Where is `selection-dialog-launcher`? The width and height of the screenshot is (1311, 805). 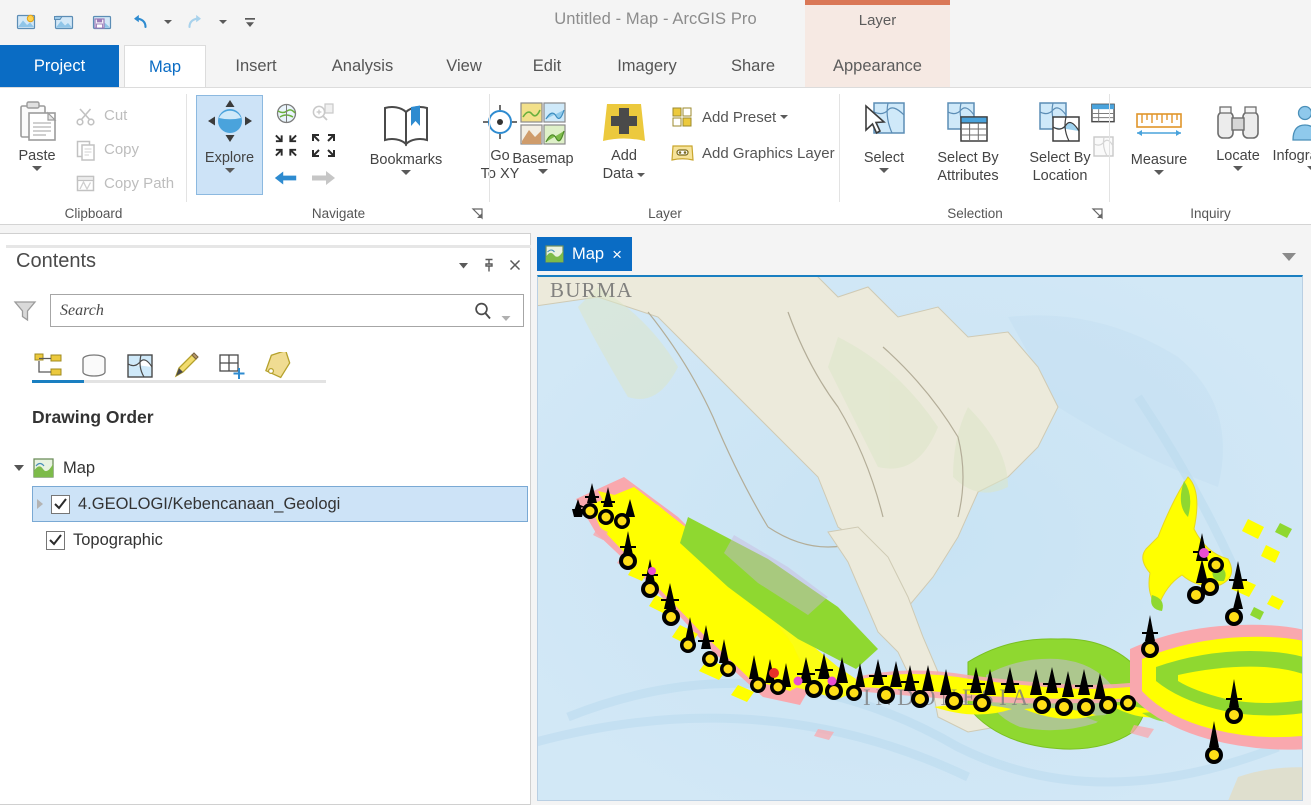
selection-dialog-launcher is located at coordinates (1097, 213).